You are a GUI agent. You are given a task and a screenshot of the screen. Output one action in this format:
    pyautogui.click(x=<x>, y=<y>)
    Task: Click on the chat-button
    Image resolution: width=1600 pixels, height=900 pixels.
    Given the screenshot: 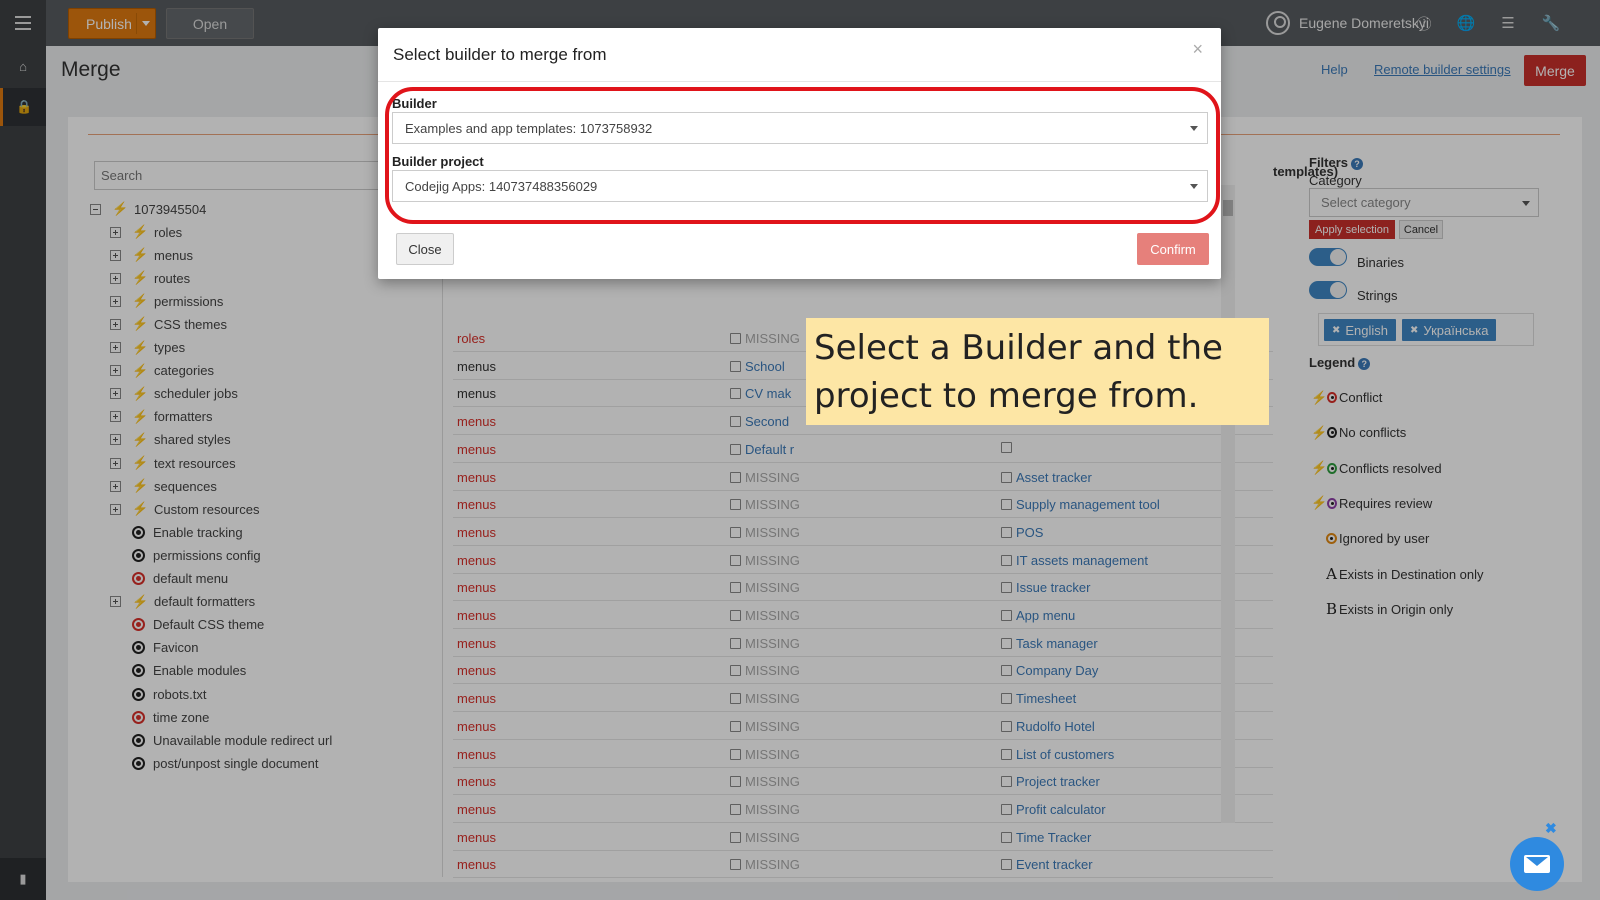 What is the action you would take?
    pyautogui.click(x=1537, y=864)
    